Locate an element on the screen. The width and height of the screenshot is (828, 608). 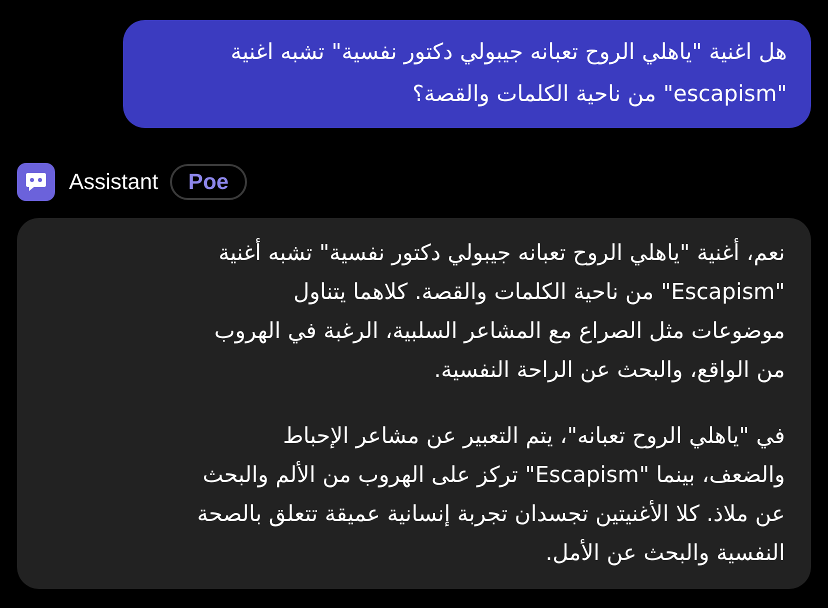
chat-bubble-icon is located at coordinates (36, 182).